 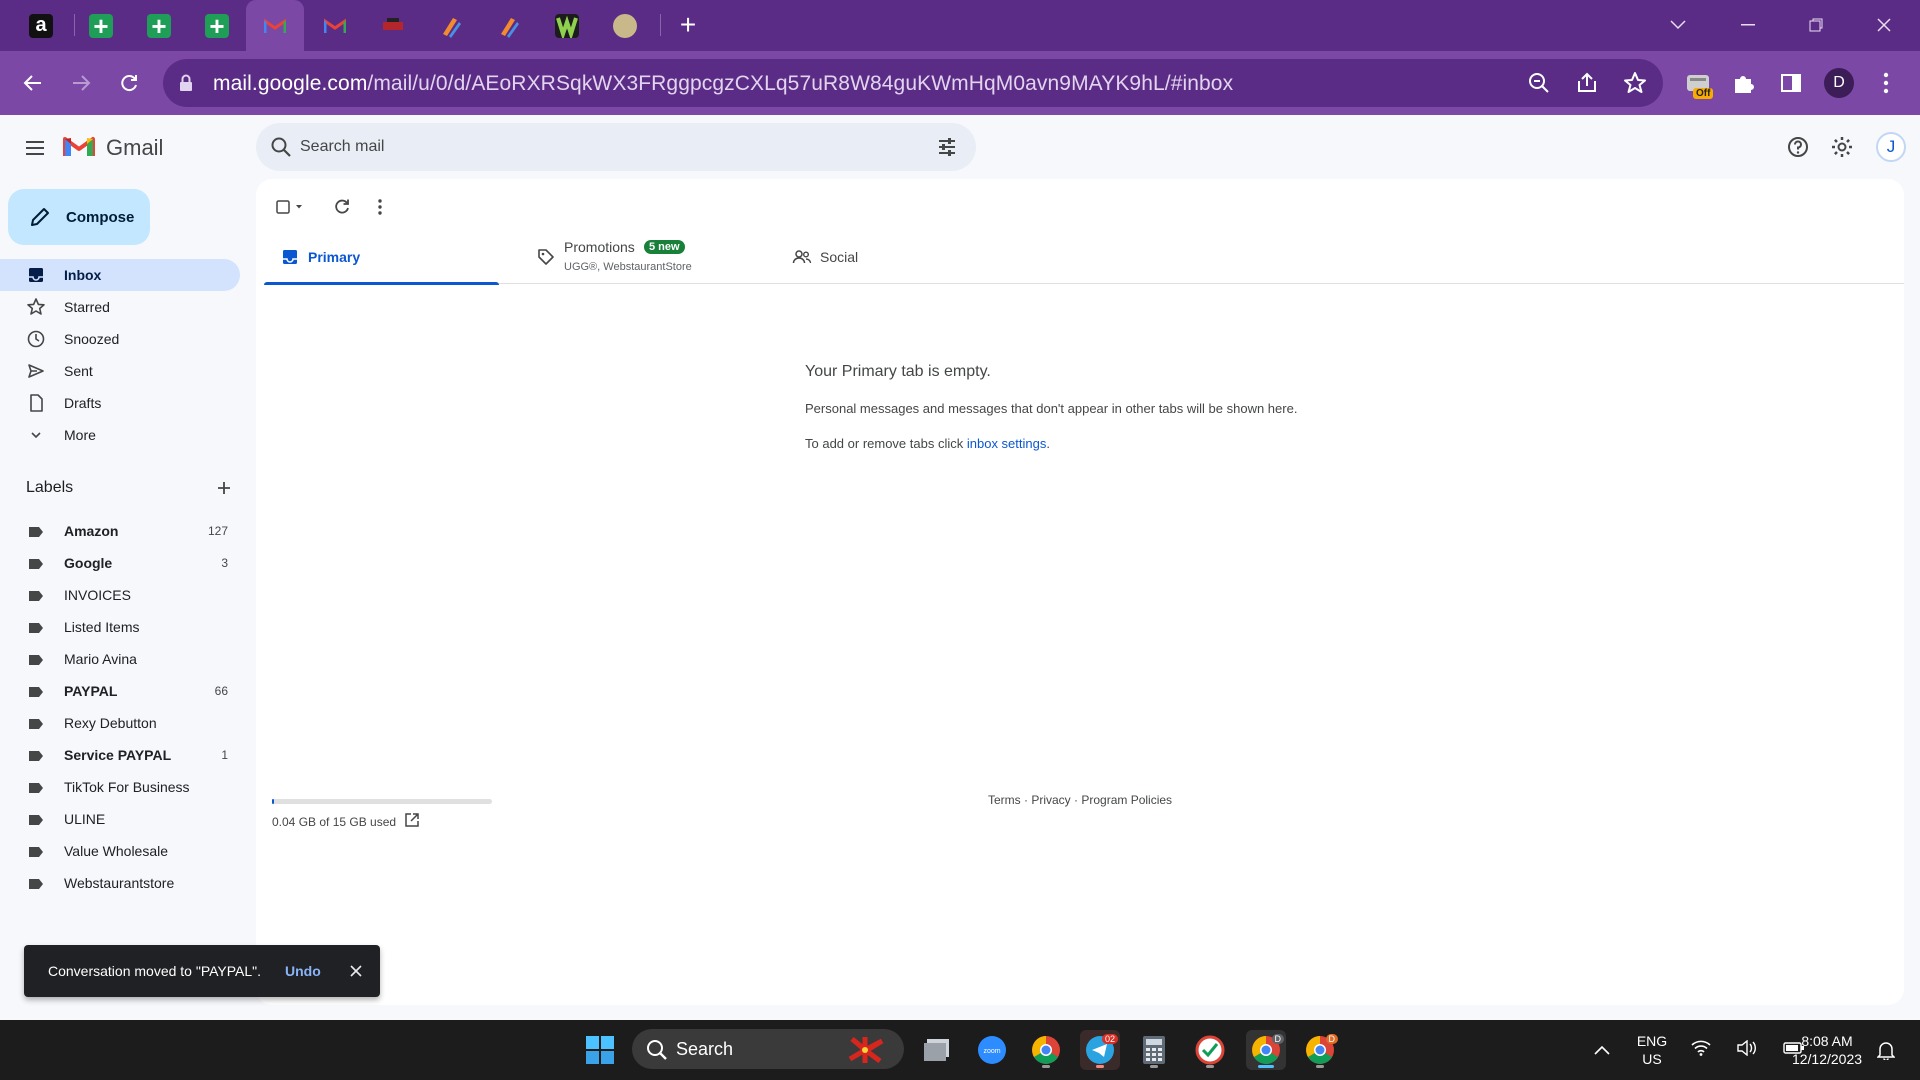 I want to click on program-policies-link: Program Policies, so click(x=1126, y=800).